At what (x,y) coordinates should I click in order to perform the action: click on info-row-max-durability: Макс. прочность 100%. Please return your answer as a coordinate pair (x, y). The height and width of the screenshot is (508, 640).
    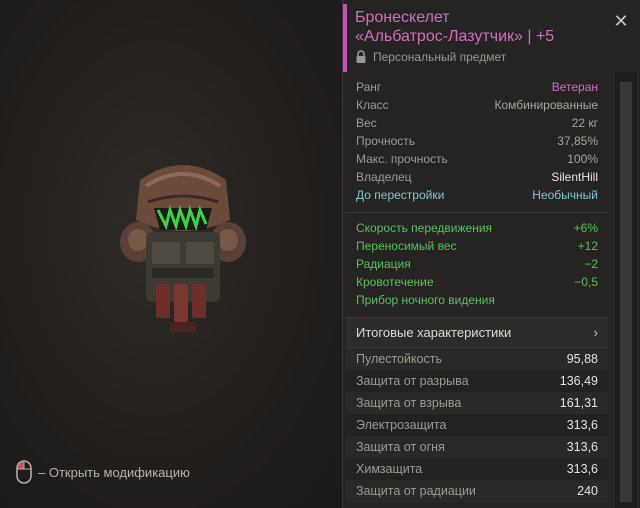
    Looking at the image, I should click on (477, 159).